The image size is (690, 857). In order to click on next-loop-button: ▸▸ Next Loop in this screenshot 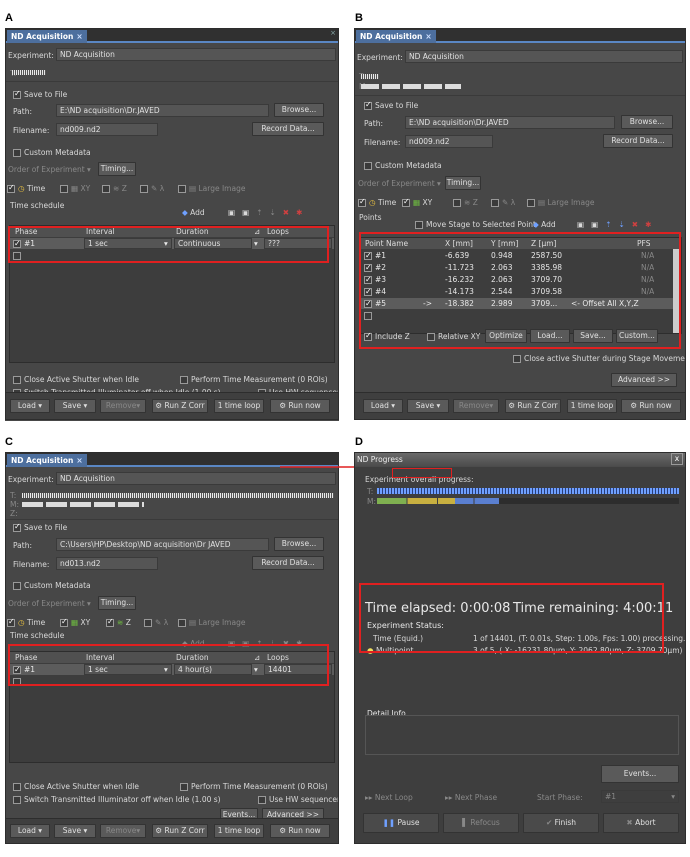, I will do `click(389, 797)`.